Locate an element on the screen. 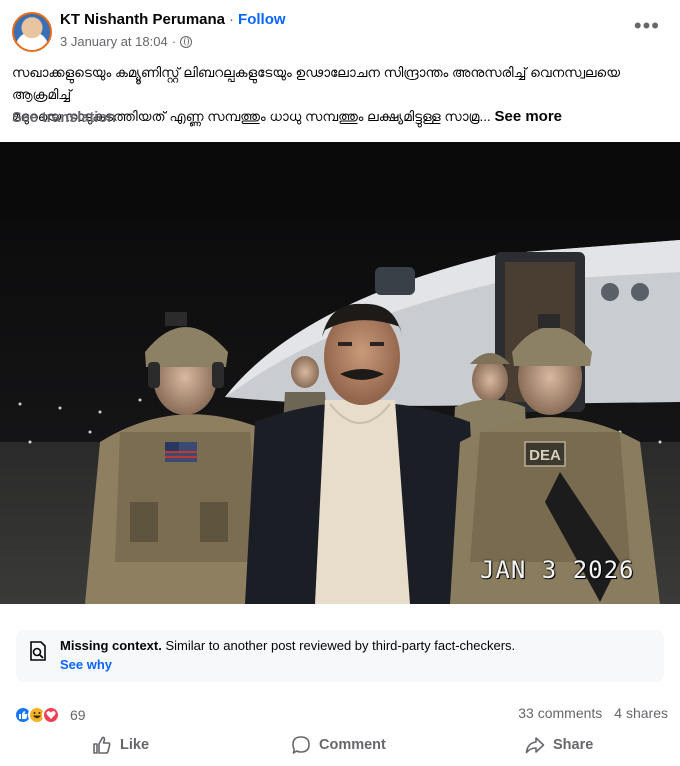  engagement-stats: 33 comments 4 shares is located at coordinates (593, 713).